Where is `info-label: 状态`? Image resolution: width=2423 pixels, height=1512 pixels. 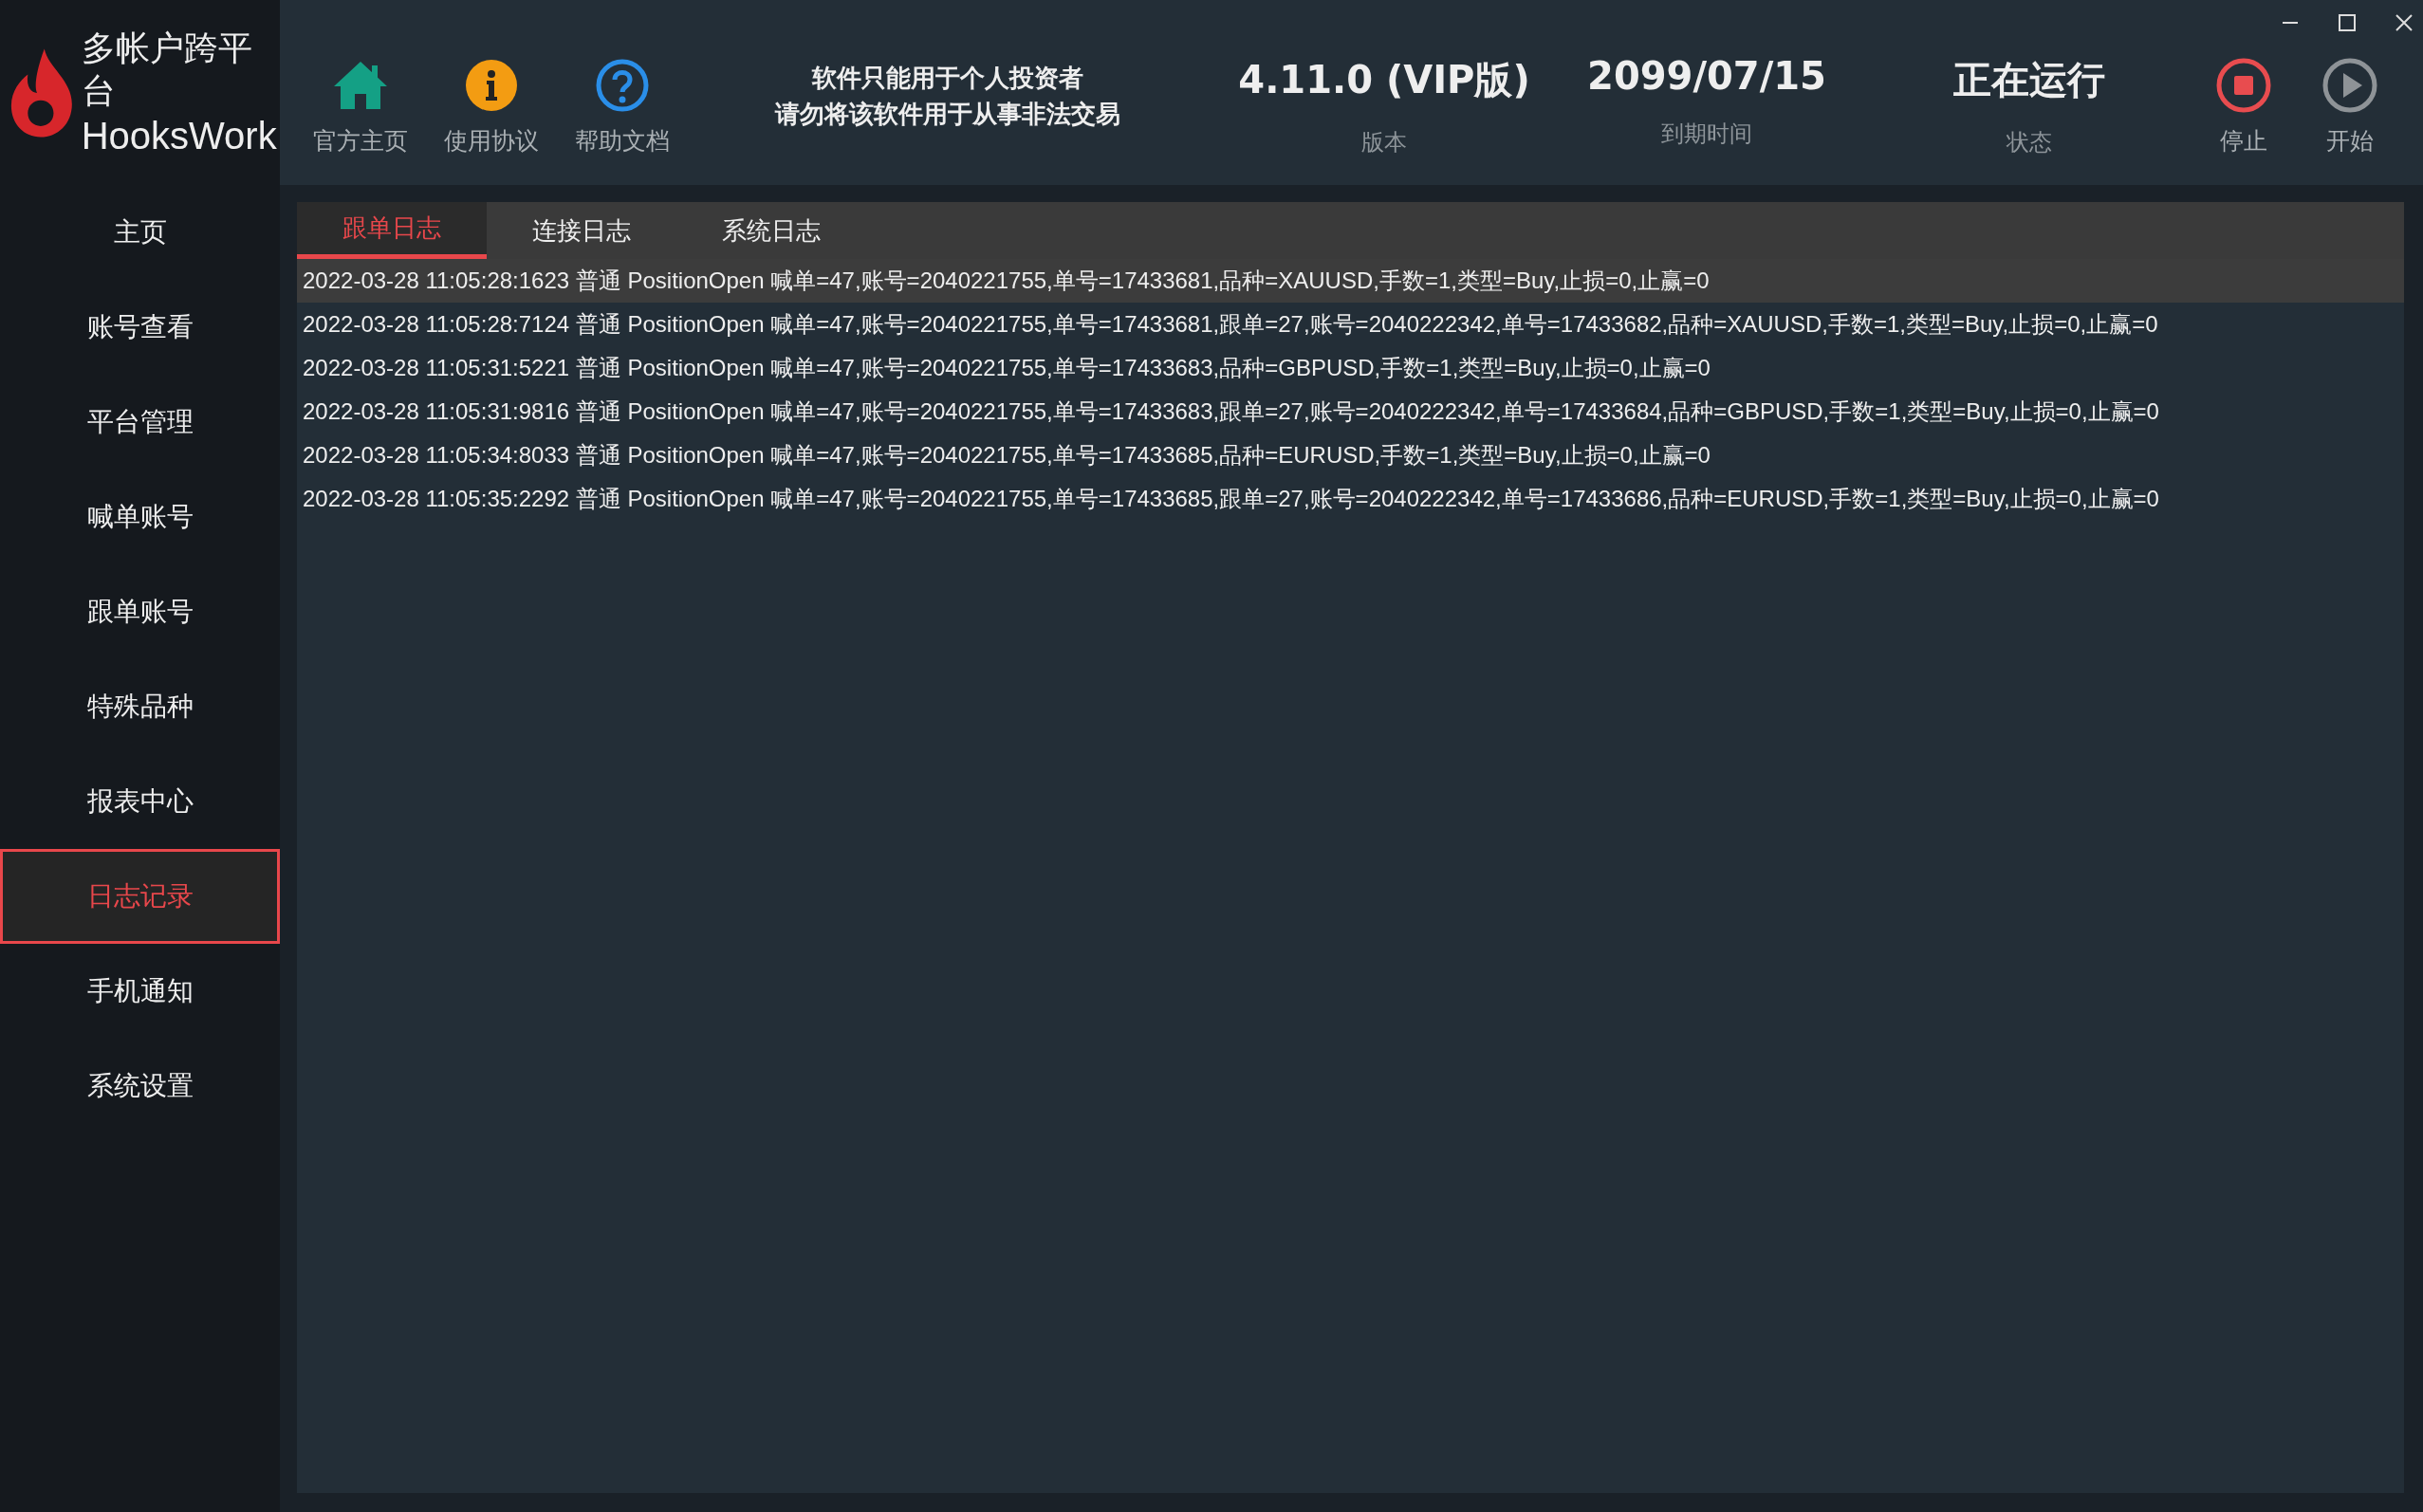 info-label: 状态 is located at coordinates (2030, 142).